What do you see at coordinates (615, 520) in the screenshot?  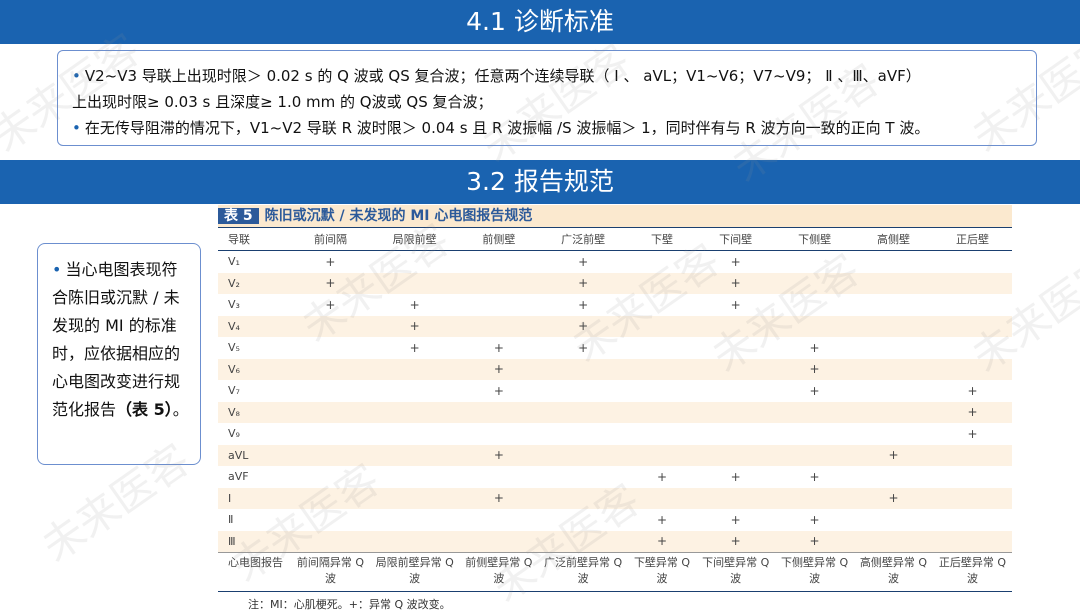 I see `table-row: Ⅱ + + +` at bounding box center [615, 520].